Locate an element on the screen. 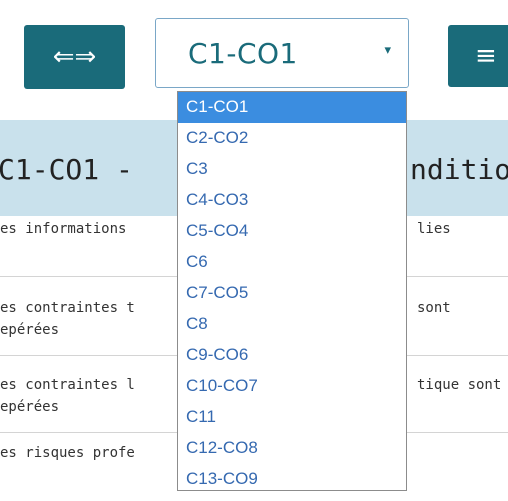 This screenshot has height=501, width=508. swap-arrows-icon: ⇐⇒ is located at coordinates (74, 57).